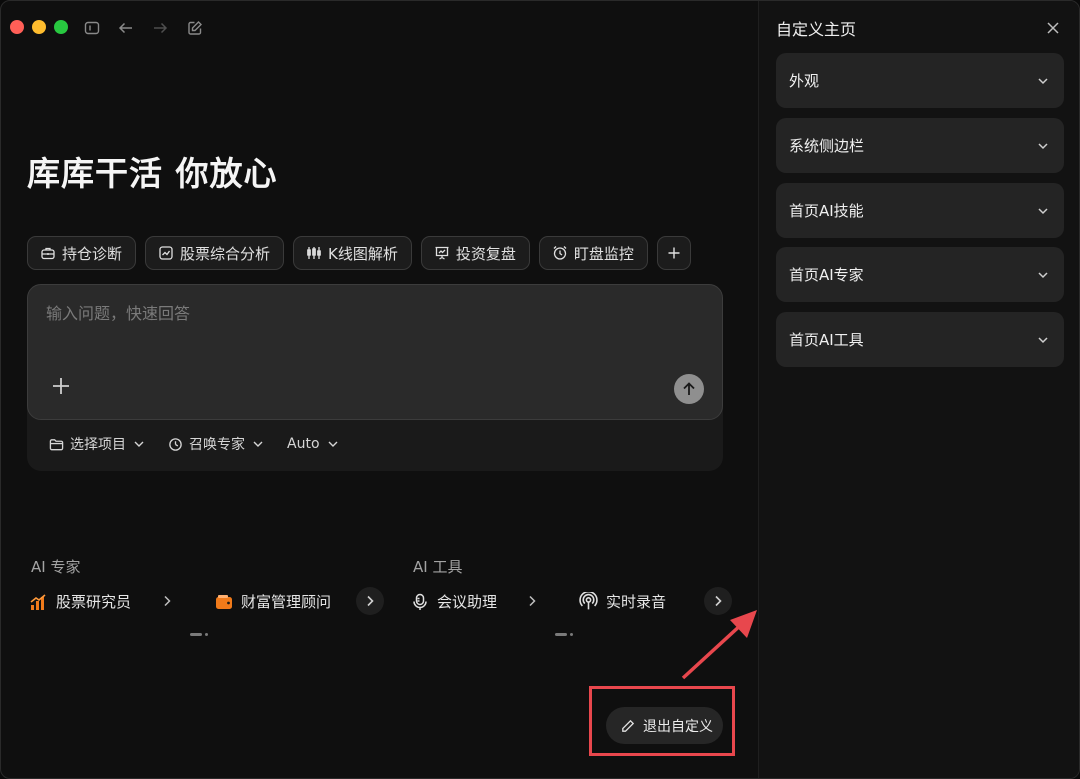  Describe the element at coordinates (195, 28) in the screenshot. I see `new-chat-icon` at that location.